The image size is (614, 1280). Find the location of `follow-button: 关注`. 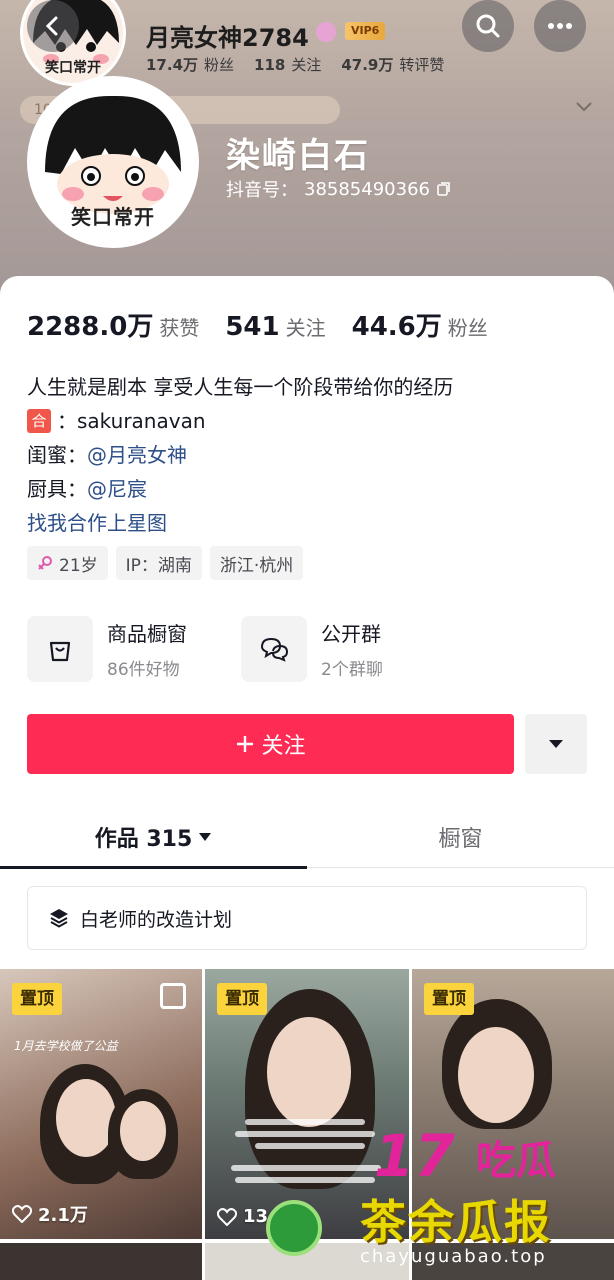

follow-button: 关注 is located at coordinates (270, 744).